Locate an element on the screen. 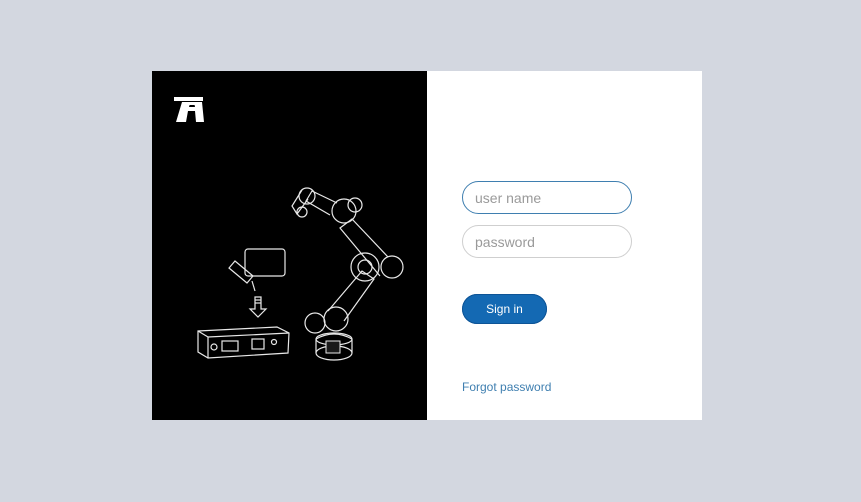 The image size is (861, 502). forgot-password-link: Forgot password is located at coordinates (506, 387).